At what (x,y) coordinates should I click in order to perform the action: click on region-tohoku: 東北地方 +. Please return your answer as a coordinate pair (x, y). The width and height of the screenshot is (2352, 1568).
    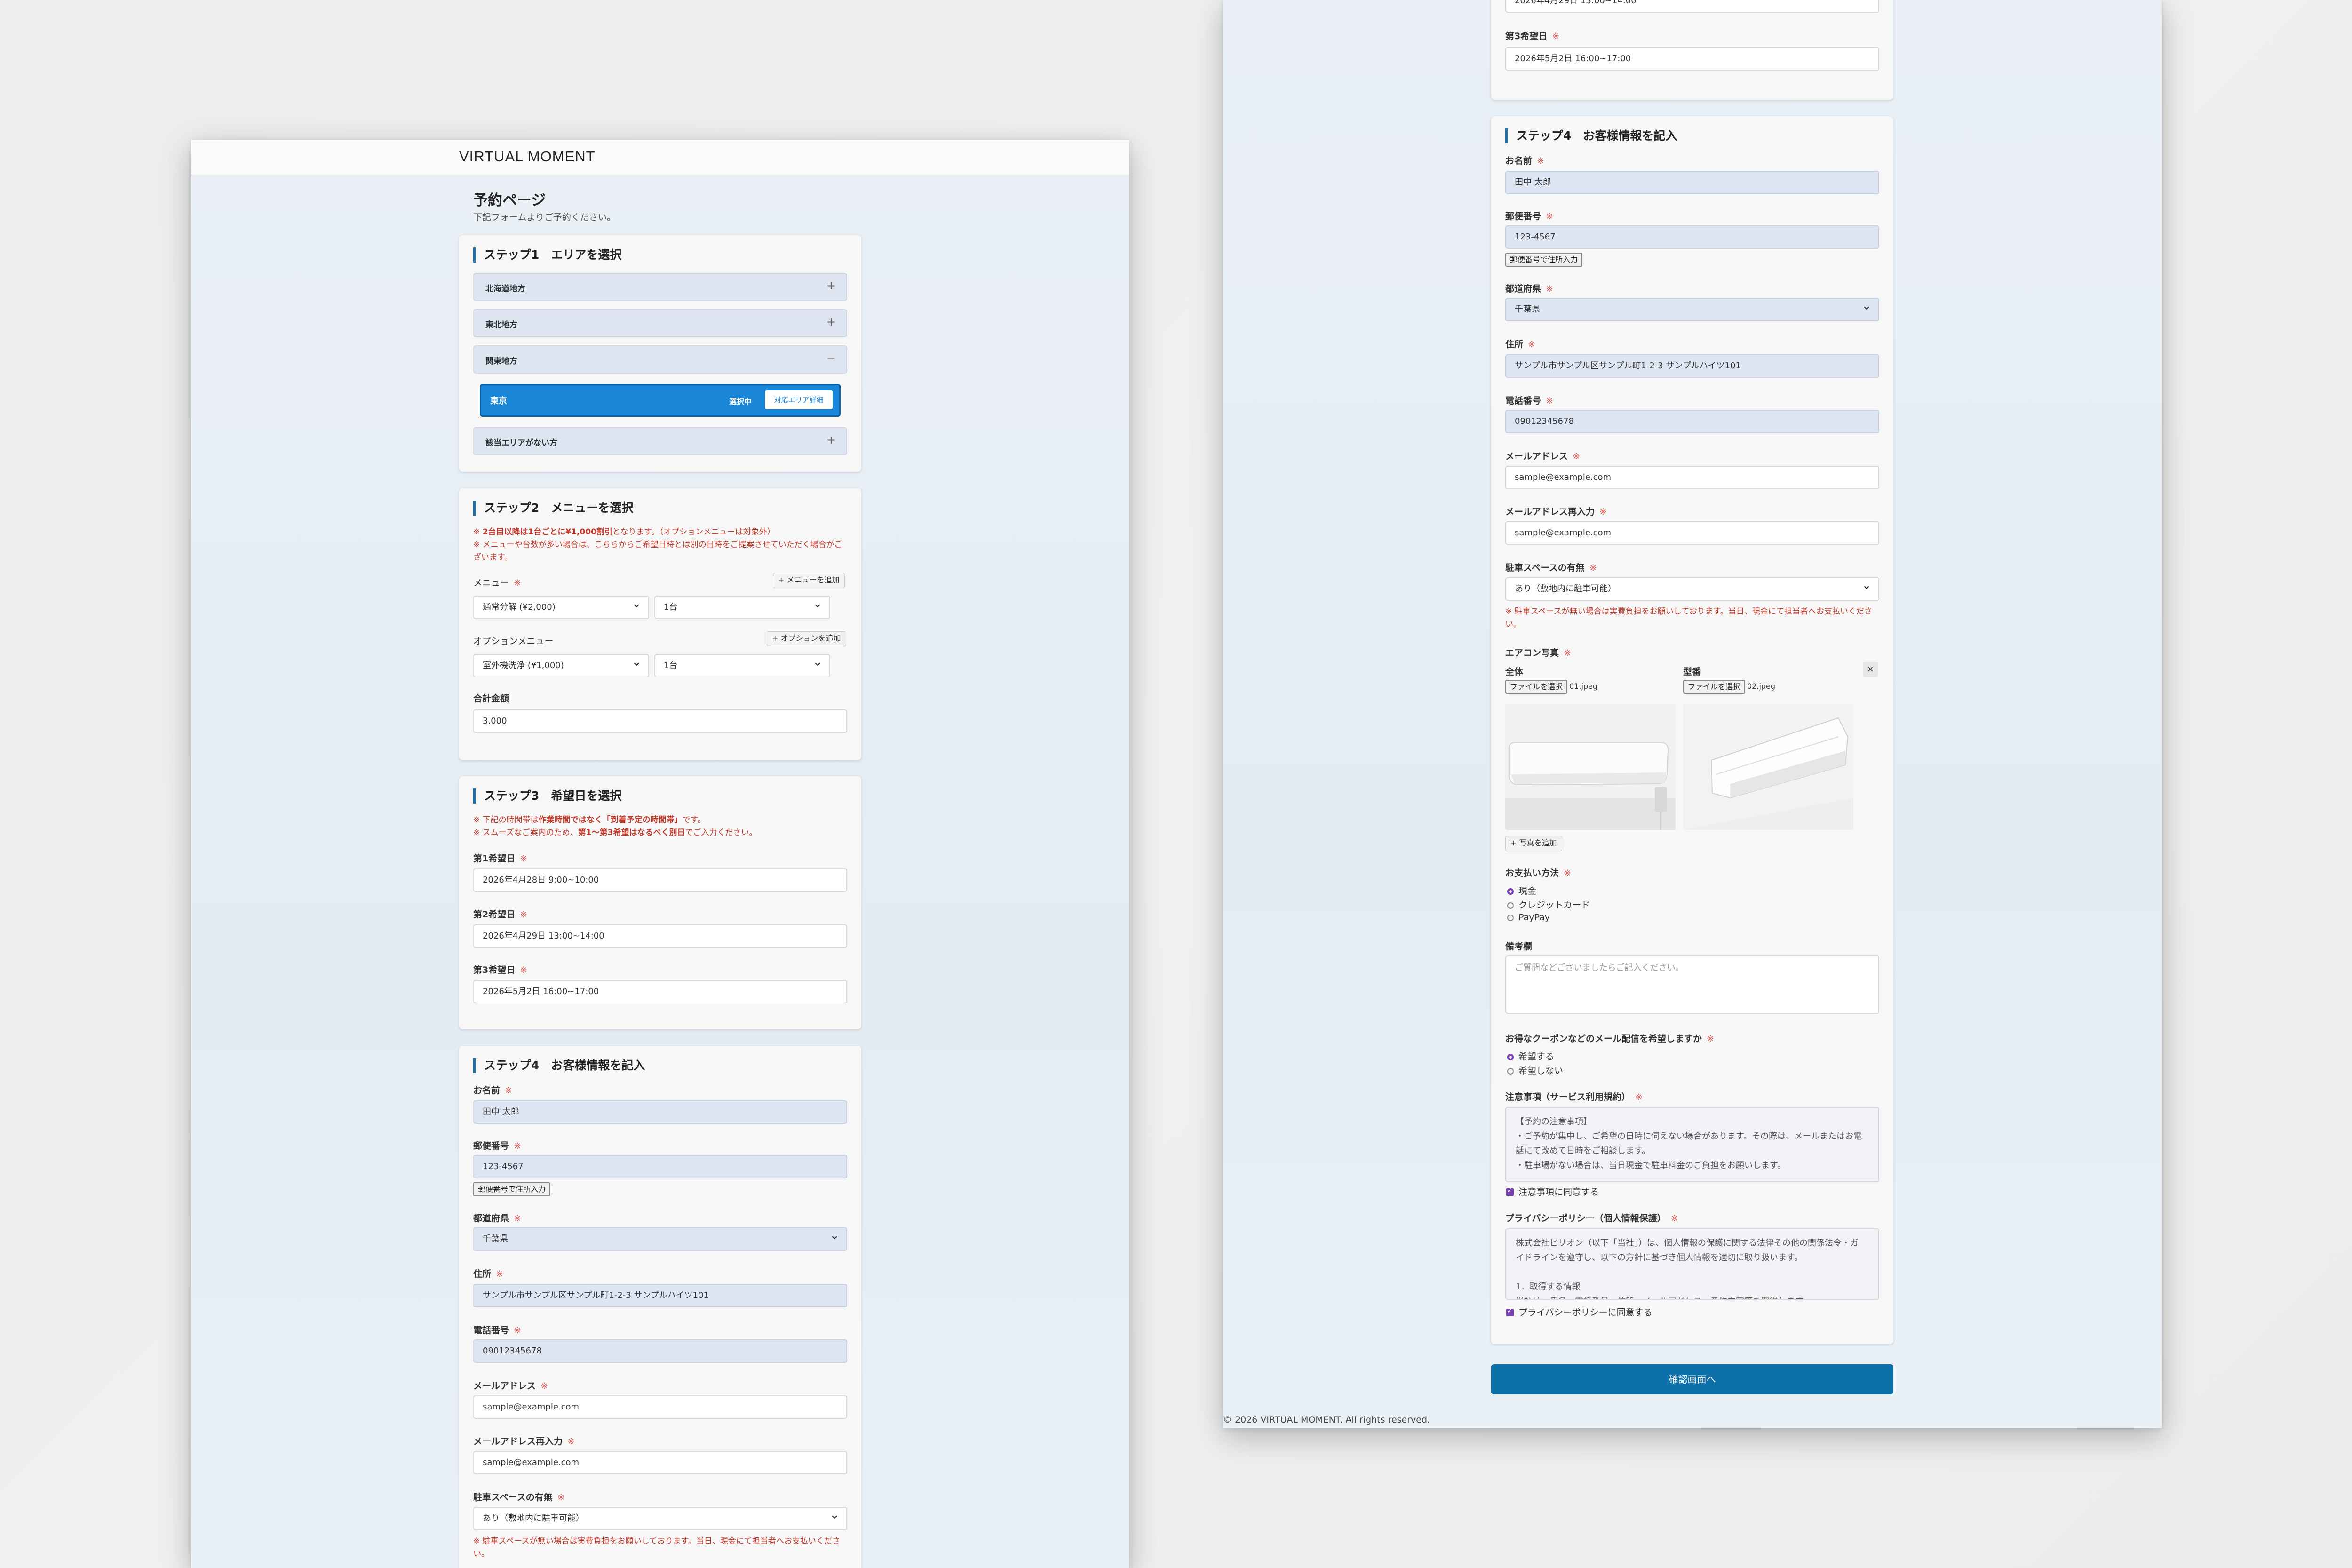
    Looking at the image, I should click on (660, 323).